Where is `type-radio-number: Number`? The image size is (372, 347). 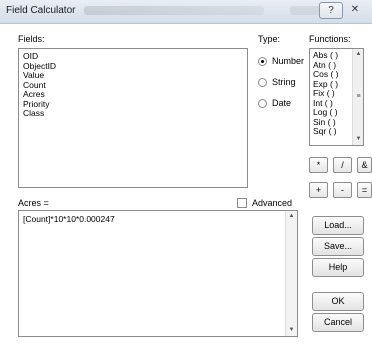 type-radio-number: Number is located at coordinates (281, 61).